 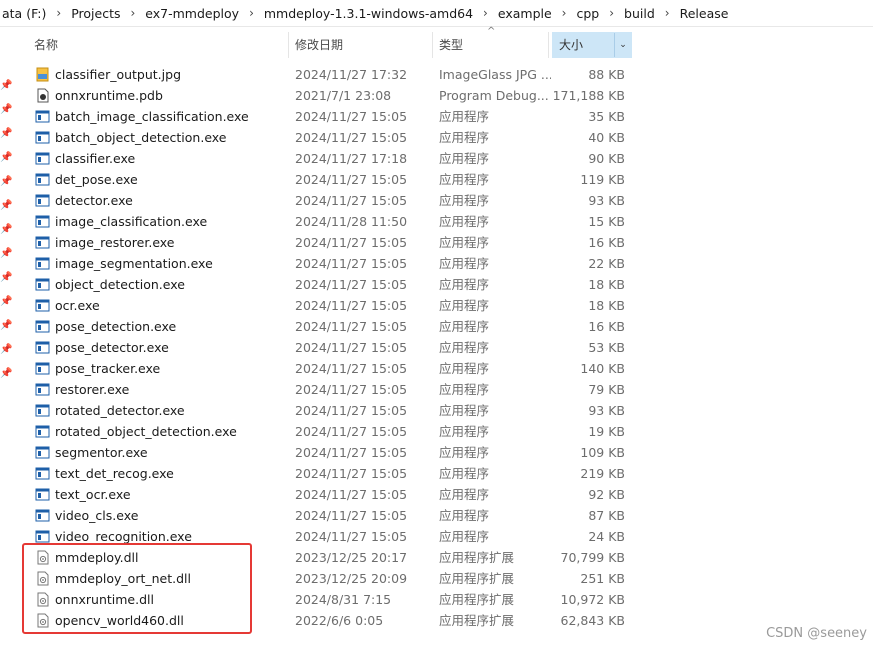 What do you see at coordinates (436, 515) in the screenshot?
I see `file-row: video_cls.exe 2024/11/27 15:05 应用程序 87 KB` at bounding box center [436, 515].